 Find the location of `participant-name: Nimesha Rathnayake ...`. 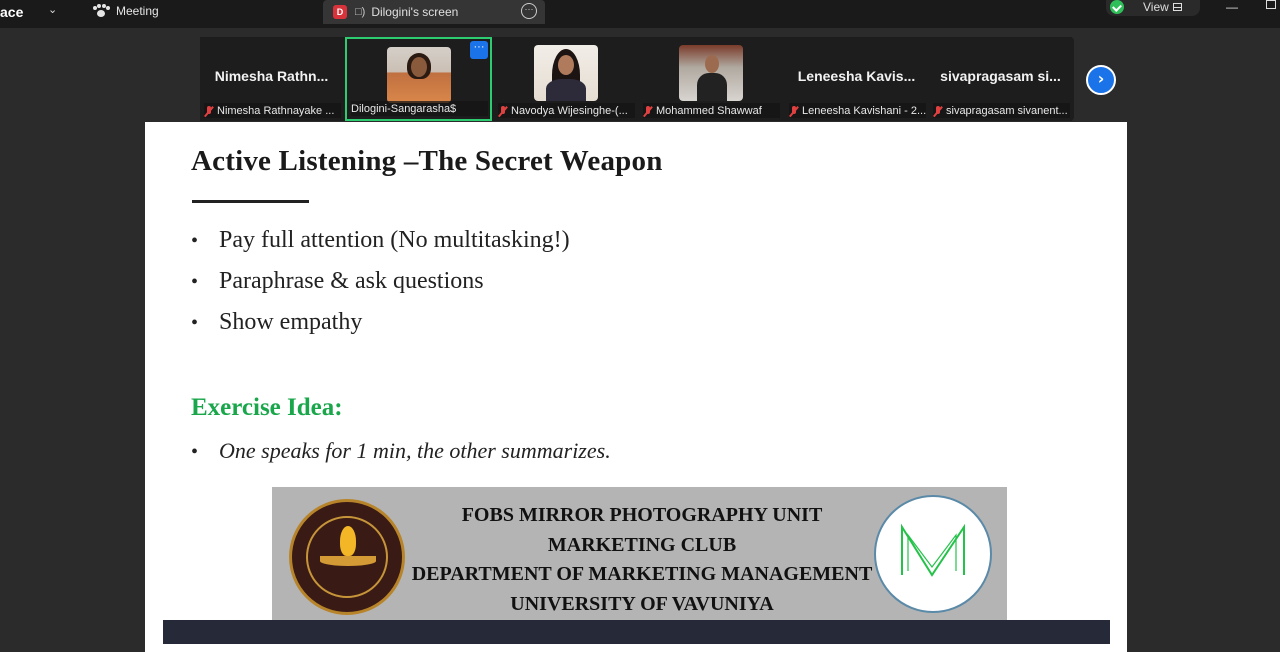

participant-name: Nimesha Rathnayake ... is located at coordinates (276, 110).